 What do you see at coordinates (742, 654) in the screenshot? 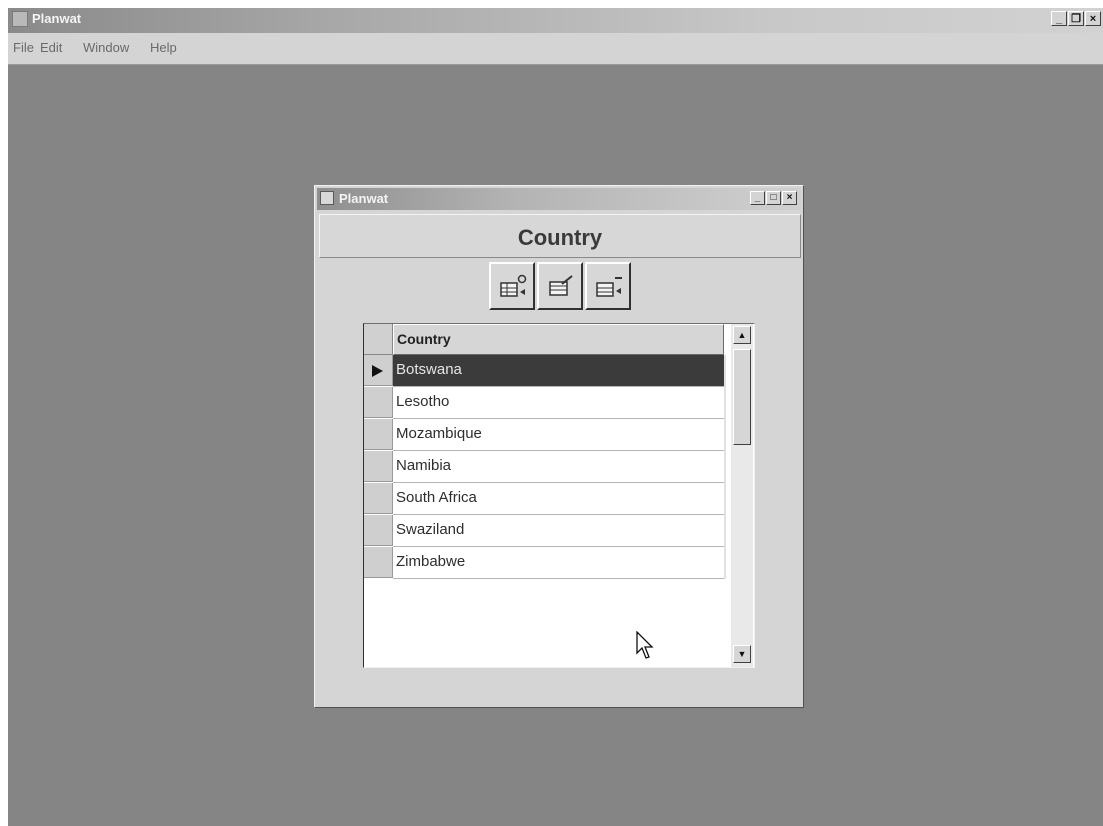
I see `scroll-down-button: ▼` at bounding box center [742, 654].